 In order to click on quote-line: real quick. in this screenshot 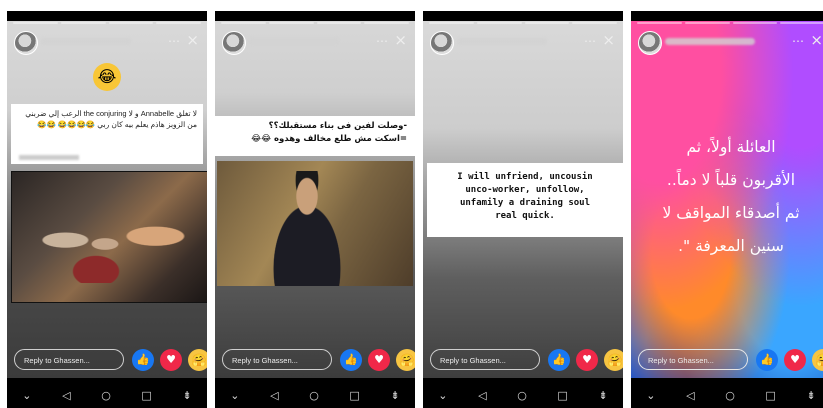, I will do `click(525, 216)`.